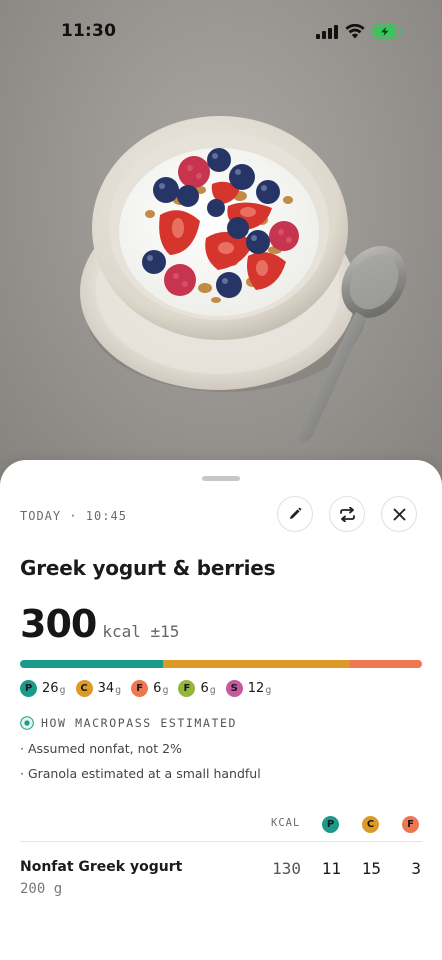 Image resolution: width=442 pixels, height=960 pixels. Describe the element at coordinates (410, 824) in the screenshot. I see `column-header-fat: F` at that location.